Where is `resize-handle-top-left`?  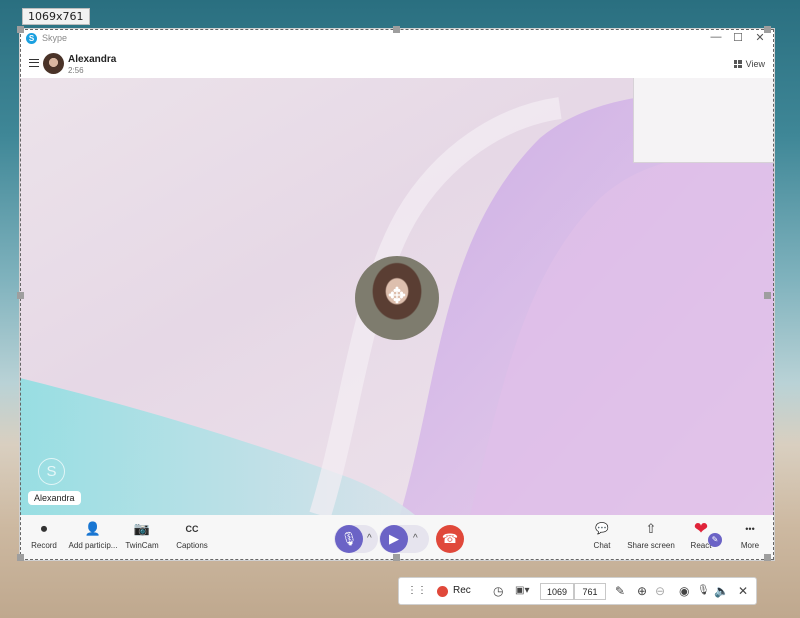 resize-handle-top-left is located at coordinates (20, 29).